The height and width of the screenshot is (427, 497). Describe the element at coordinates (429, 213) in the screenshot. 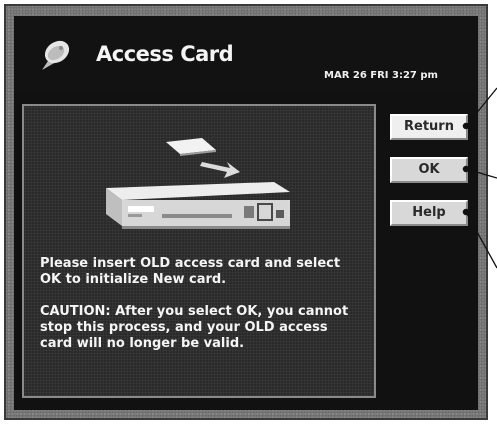

I see `help-button: Help` at that location.